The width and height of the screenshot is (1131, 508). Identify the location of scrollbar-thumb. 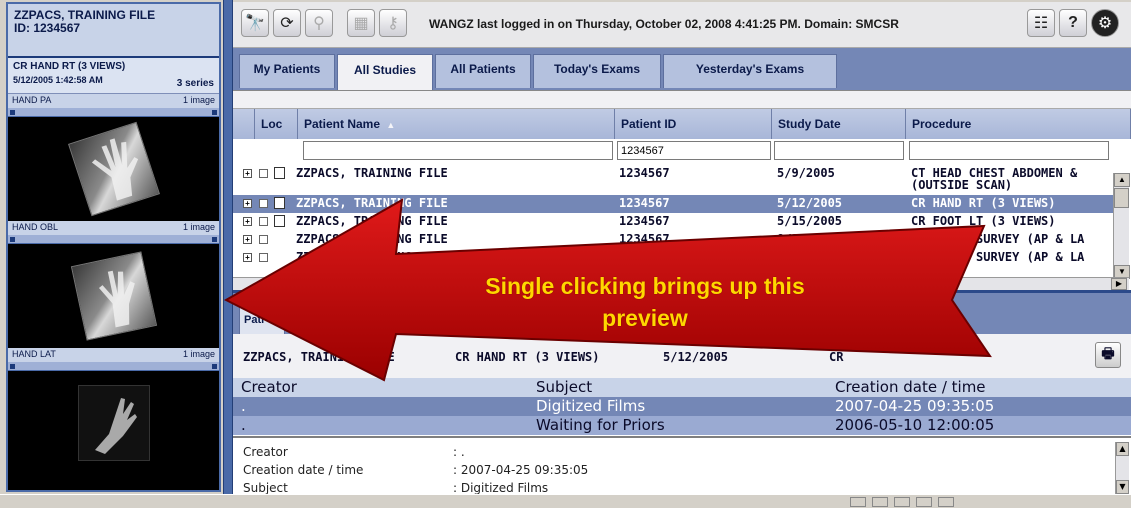
(1121, 198).